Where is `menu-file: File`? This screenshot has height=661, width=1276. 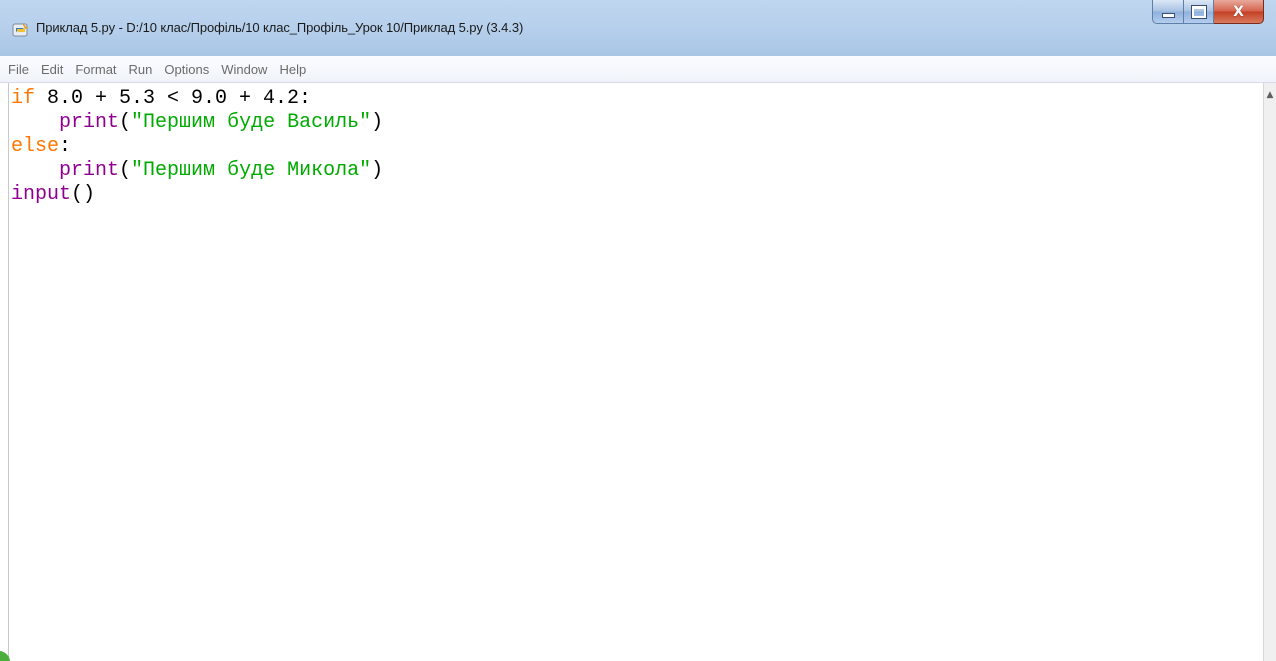 menu-file: File is located at coordinates (18, 69).